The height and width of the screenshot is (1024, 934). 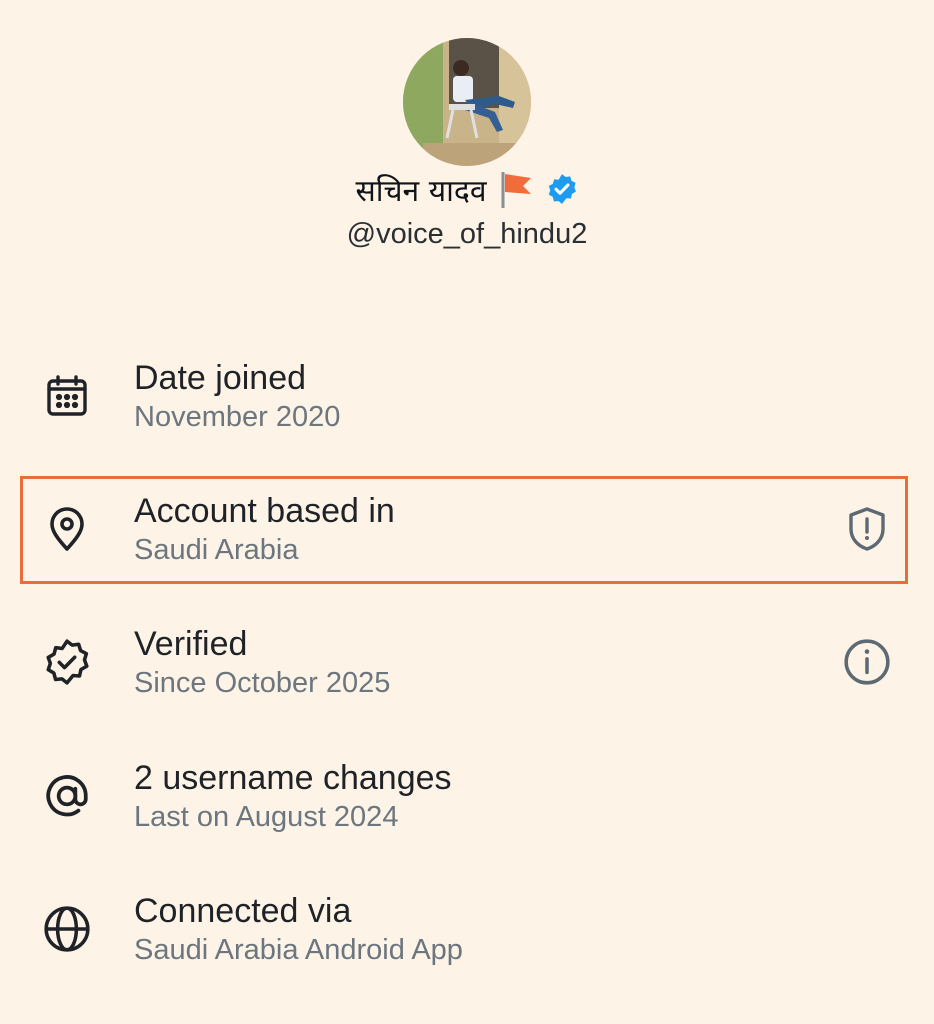 What do you see at coordinates (293, 778) in the screenshot?
I see `row-title: 2 username changes` at bounding box center [293, 778].